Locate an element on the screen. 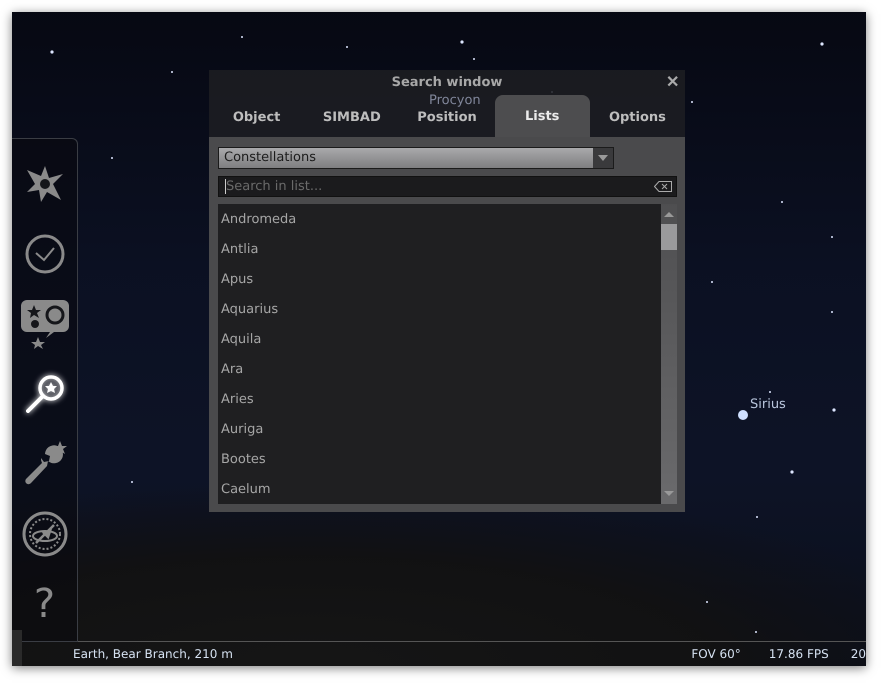  scrollbar is located at coordinates (669, 354).